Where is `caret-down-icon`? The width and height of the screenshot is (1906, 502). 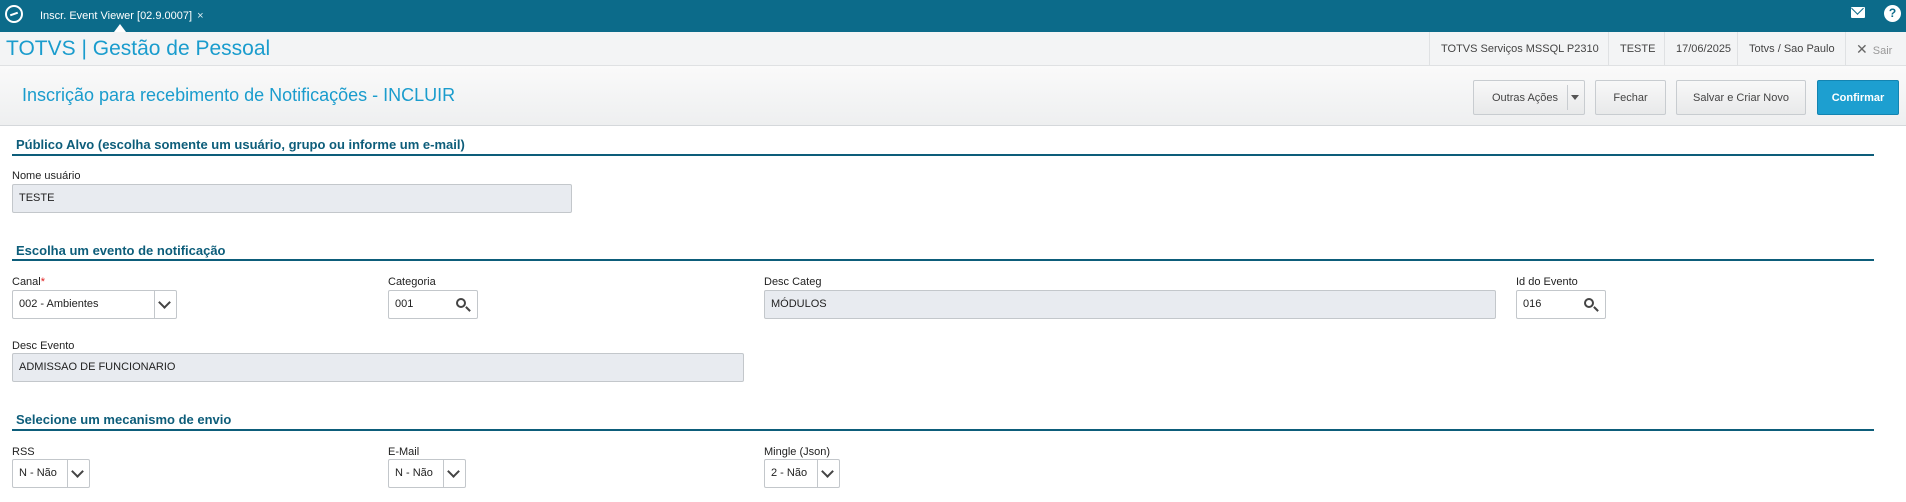
caret-down-icon is located at coordinates (1575, 97).